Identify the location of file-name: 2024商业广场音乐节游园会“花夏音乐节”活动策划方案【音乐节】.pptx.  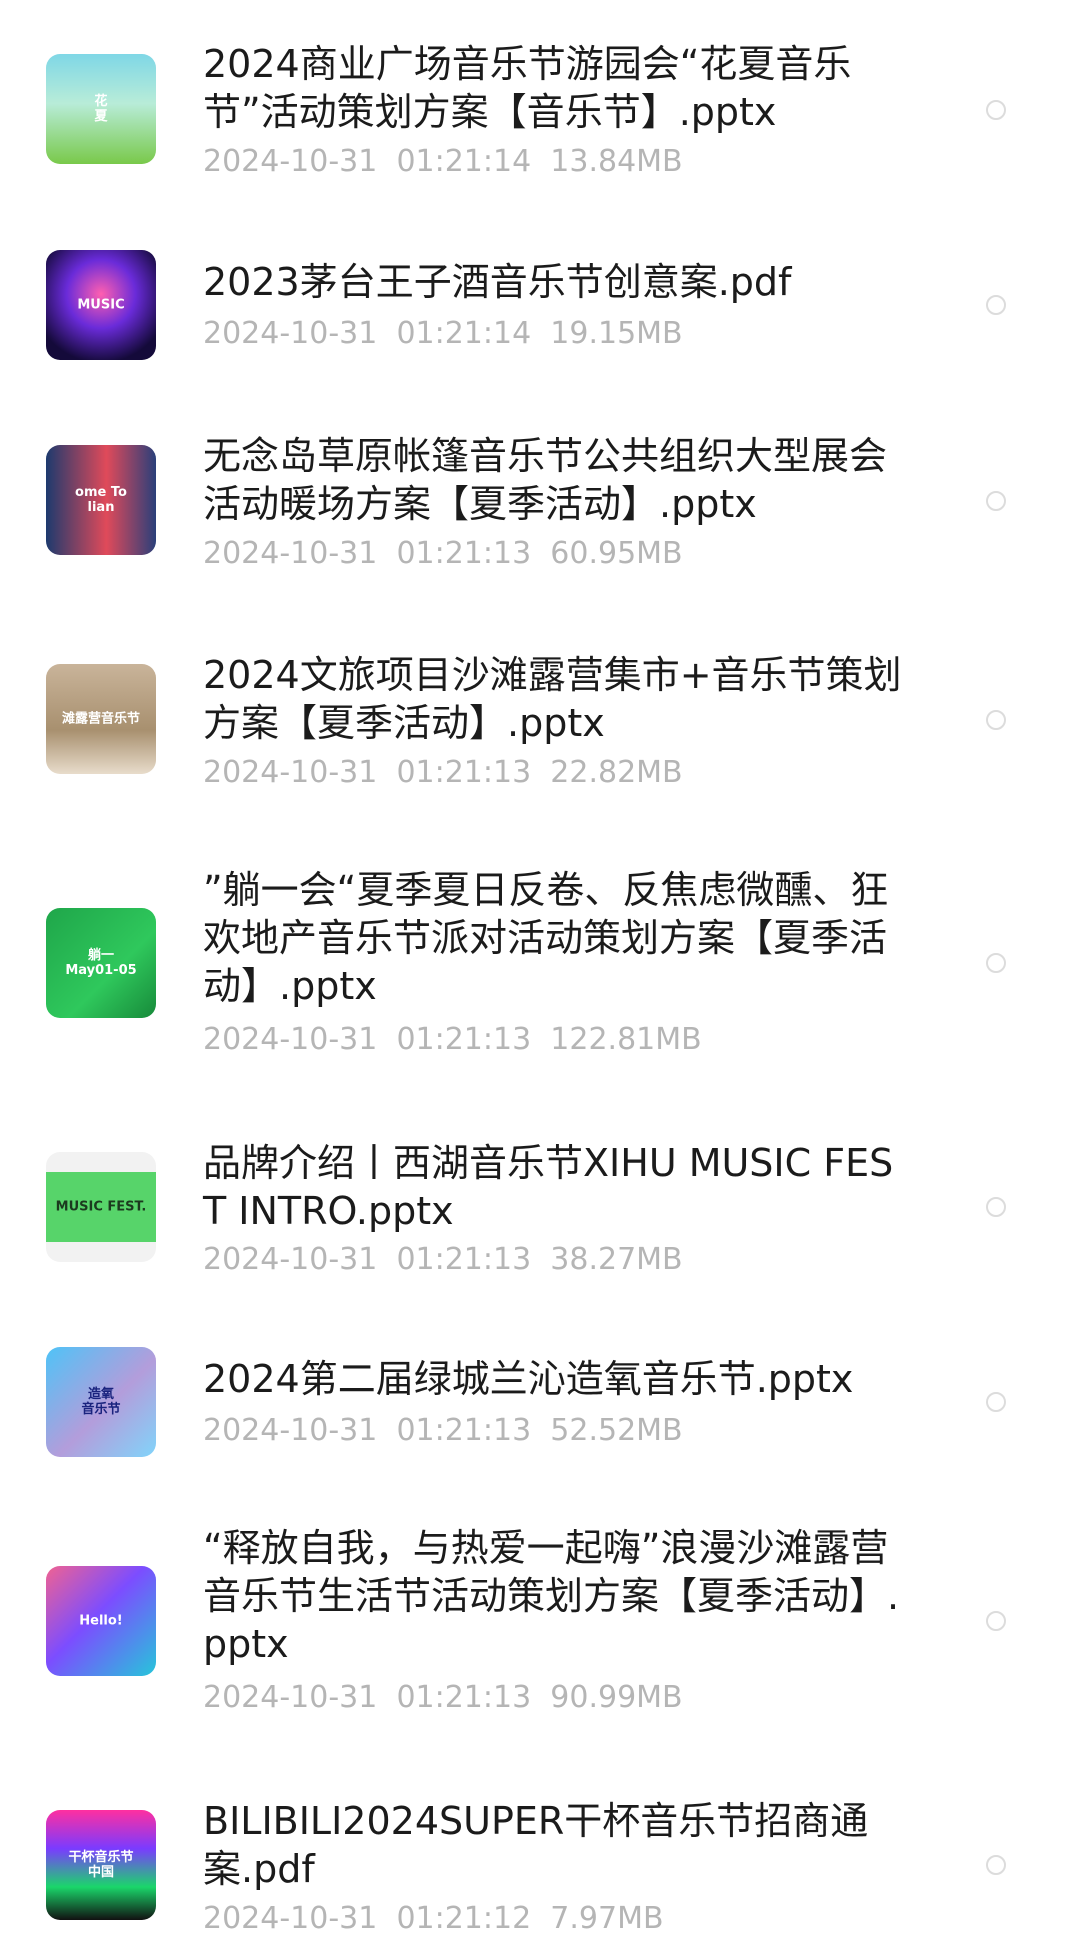
(558, 88).